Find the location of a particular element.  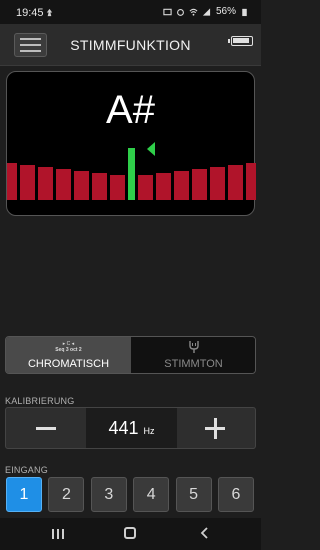

input-button-5: 5 is located at coordinates (193, 494).